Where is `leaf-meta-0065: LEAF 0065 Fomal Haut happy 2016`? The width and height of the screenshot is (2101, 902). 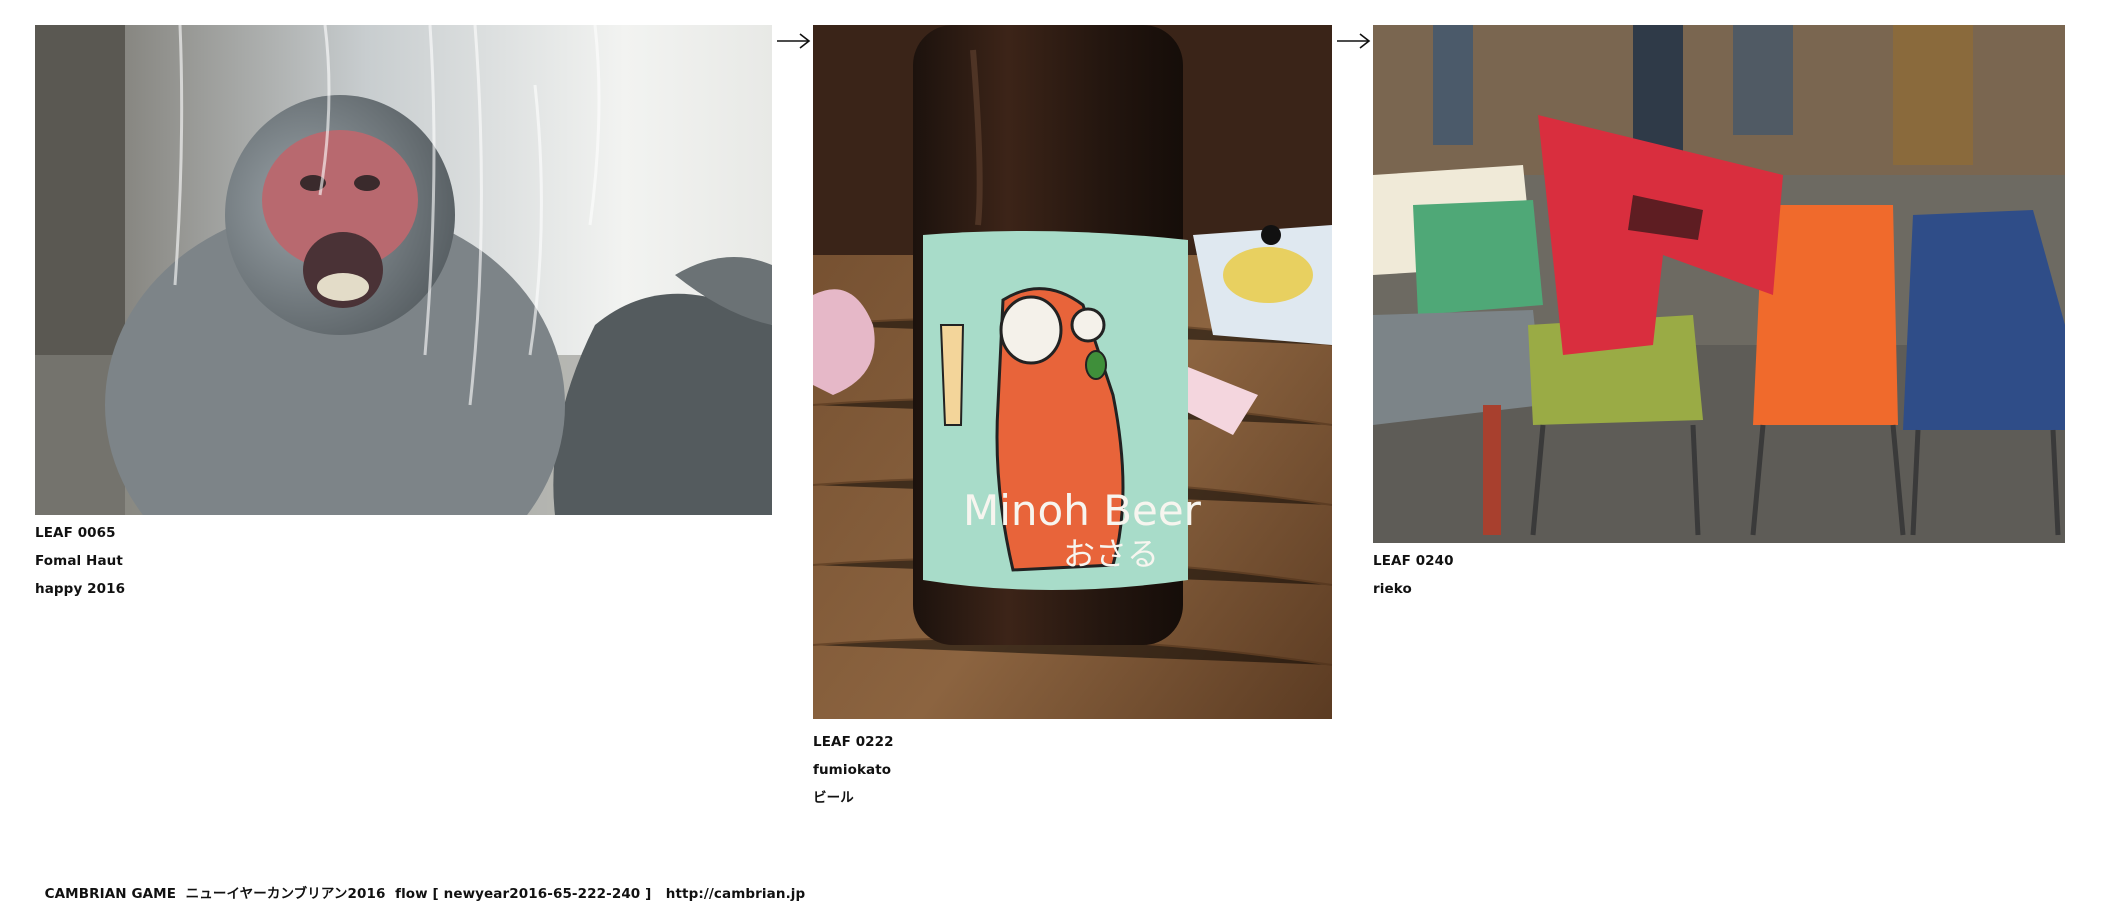 leaf-meta-0065: LEAF 0065 Fomal Haut happy 2016 is located at coordinates (403, 561).